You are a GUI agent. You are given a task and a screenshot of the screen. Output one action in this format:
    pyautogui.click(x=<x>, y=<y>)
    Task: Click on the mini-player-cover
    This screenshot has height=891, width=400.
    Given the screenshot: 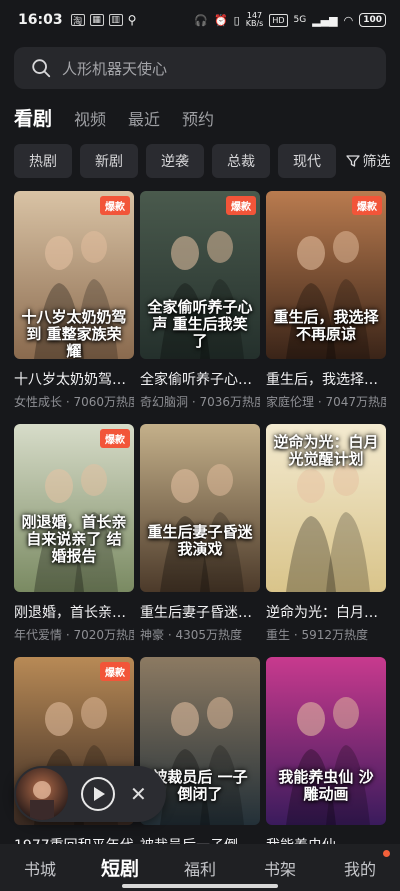 What is the action you would take?
    pyautogui.click(x=42, y=794)
    